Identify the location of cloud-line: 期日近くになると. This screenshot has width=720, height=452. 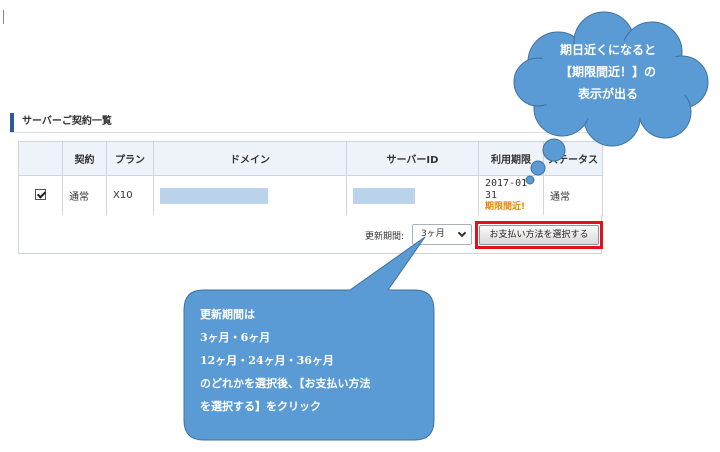
(607, 50).